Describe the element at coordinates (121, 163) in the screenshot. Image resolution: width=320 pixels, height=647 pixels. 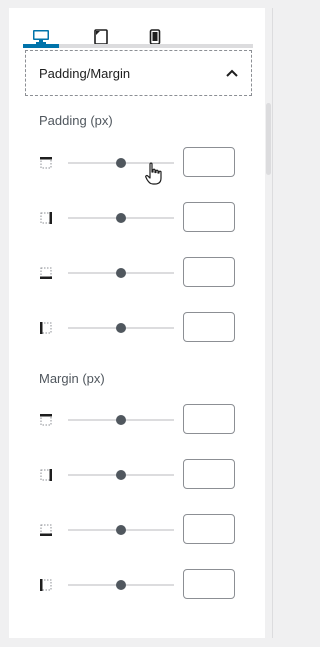
I see `padding-top-slider-thumb` at that location.